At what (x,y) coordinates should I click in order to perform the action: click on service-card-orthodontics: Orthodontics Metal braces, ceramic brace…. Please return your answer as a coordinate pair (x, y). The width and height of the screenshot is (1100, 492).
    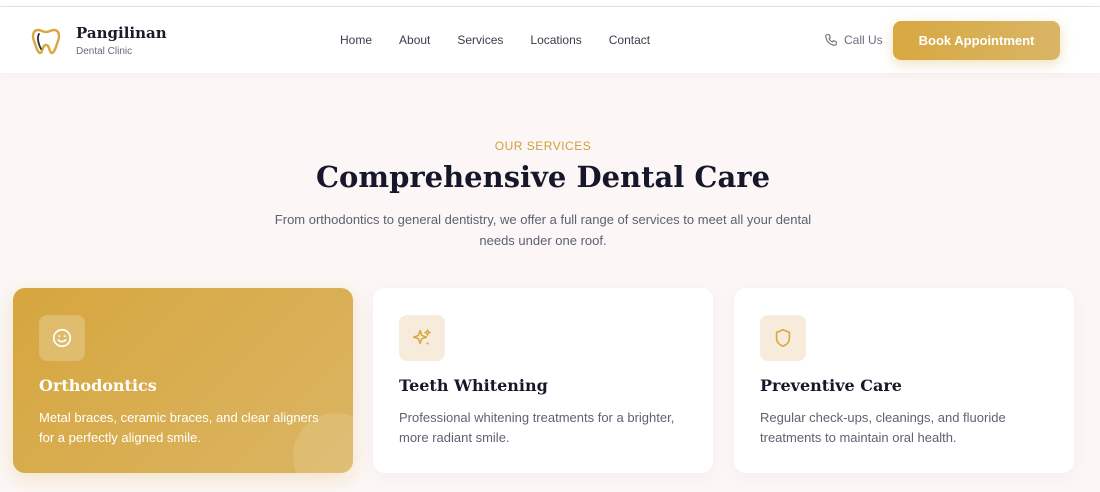
    Looking at the image, I should click on (183, 380).